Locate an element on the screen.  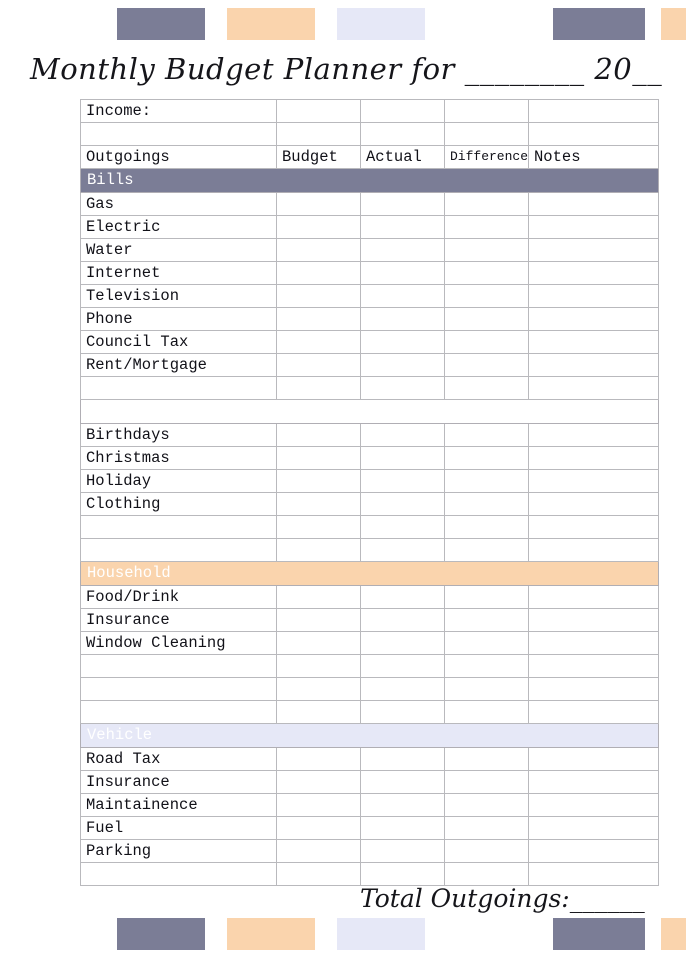
item-row-insurance-3-1-notes-cell is located at coordinates (593, 782).